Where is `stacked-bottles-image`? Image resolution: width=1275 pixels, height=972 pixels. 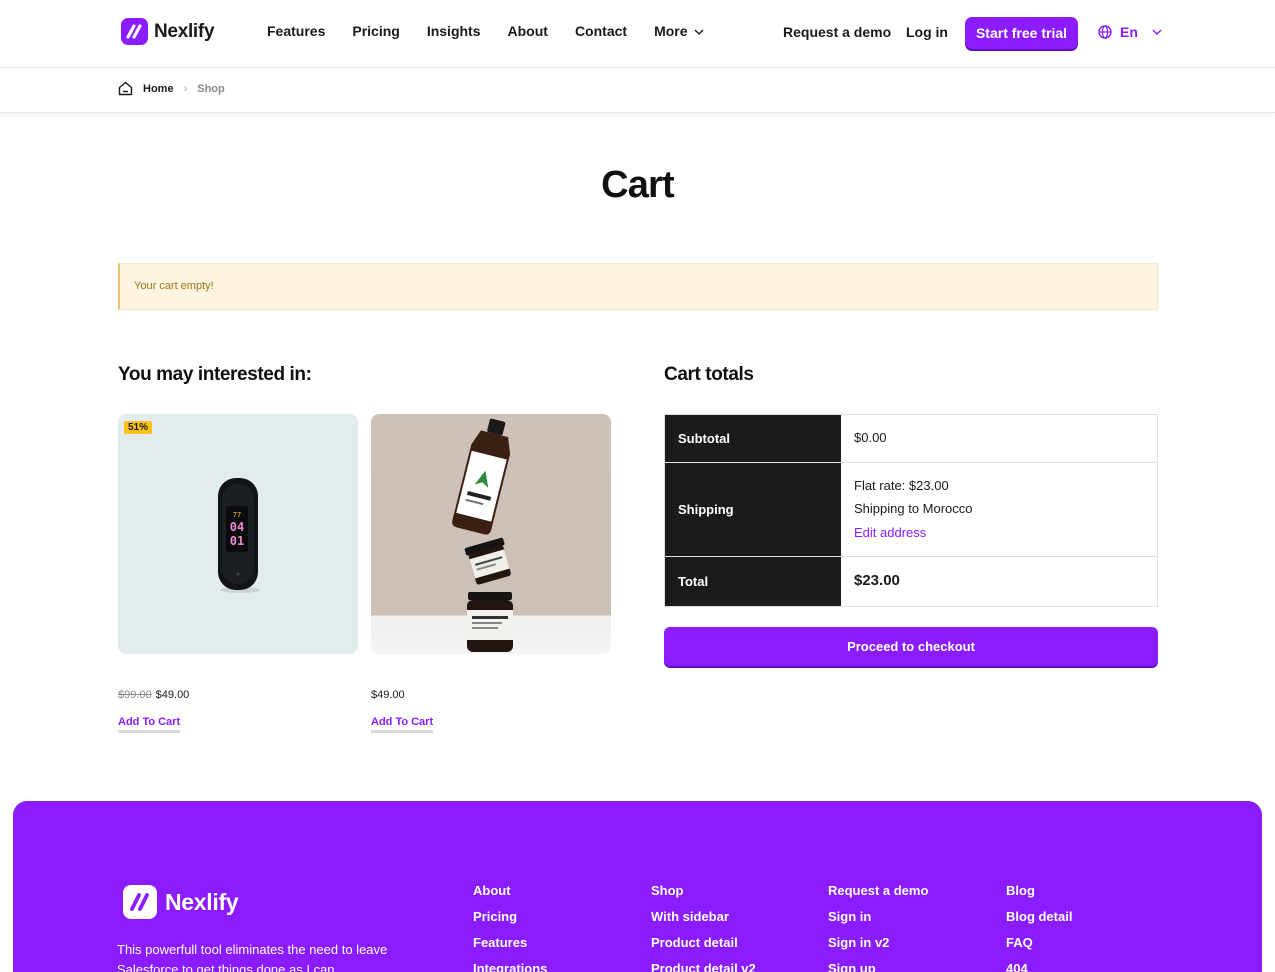 stacked-bottles-image is located at coordinates (482, 535).